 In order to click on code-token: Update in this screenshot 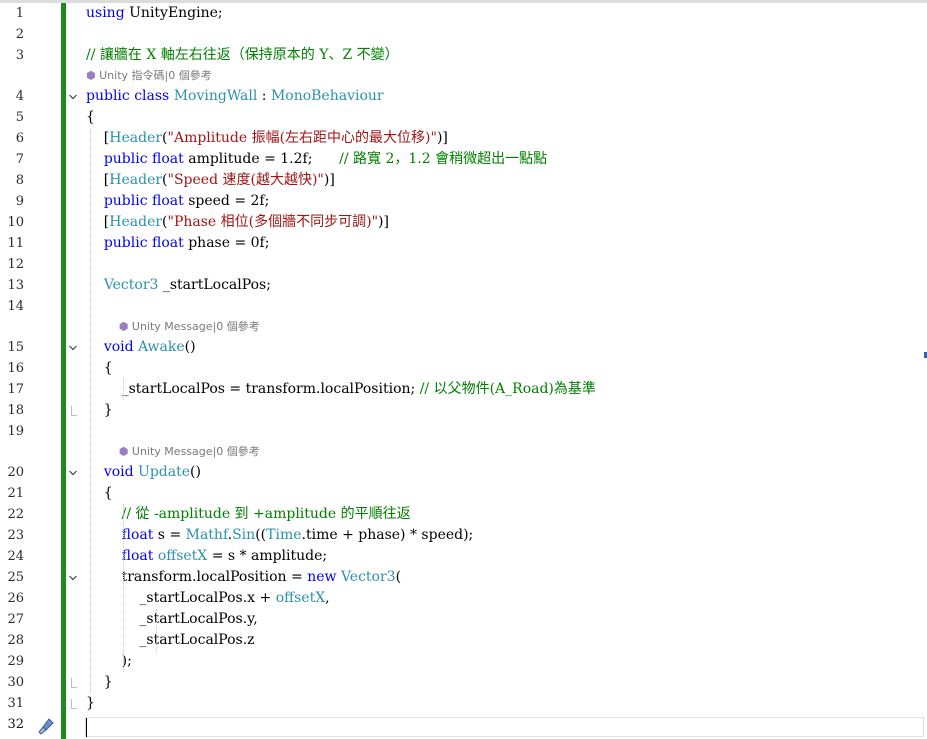, I will do `click(164, 472)`.